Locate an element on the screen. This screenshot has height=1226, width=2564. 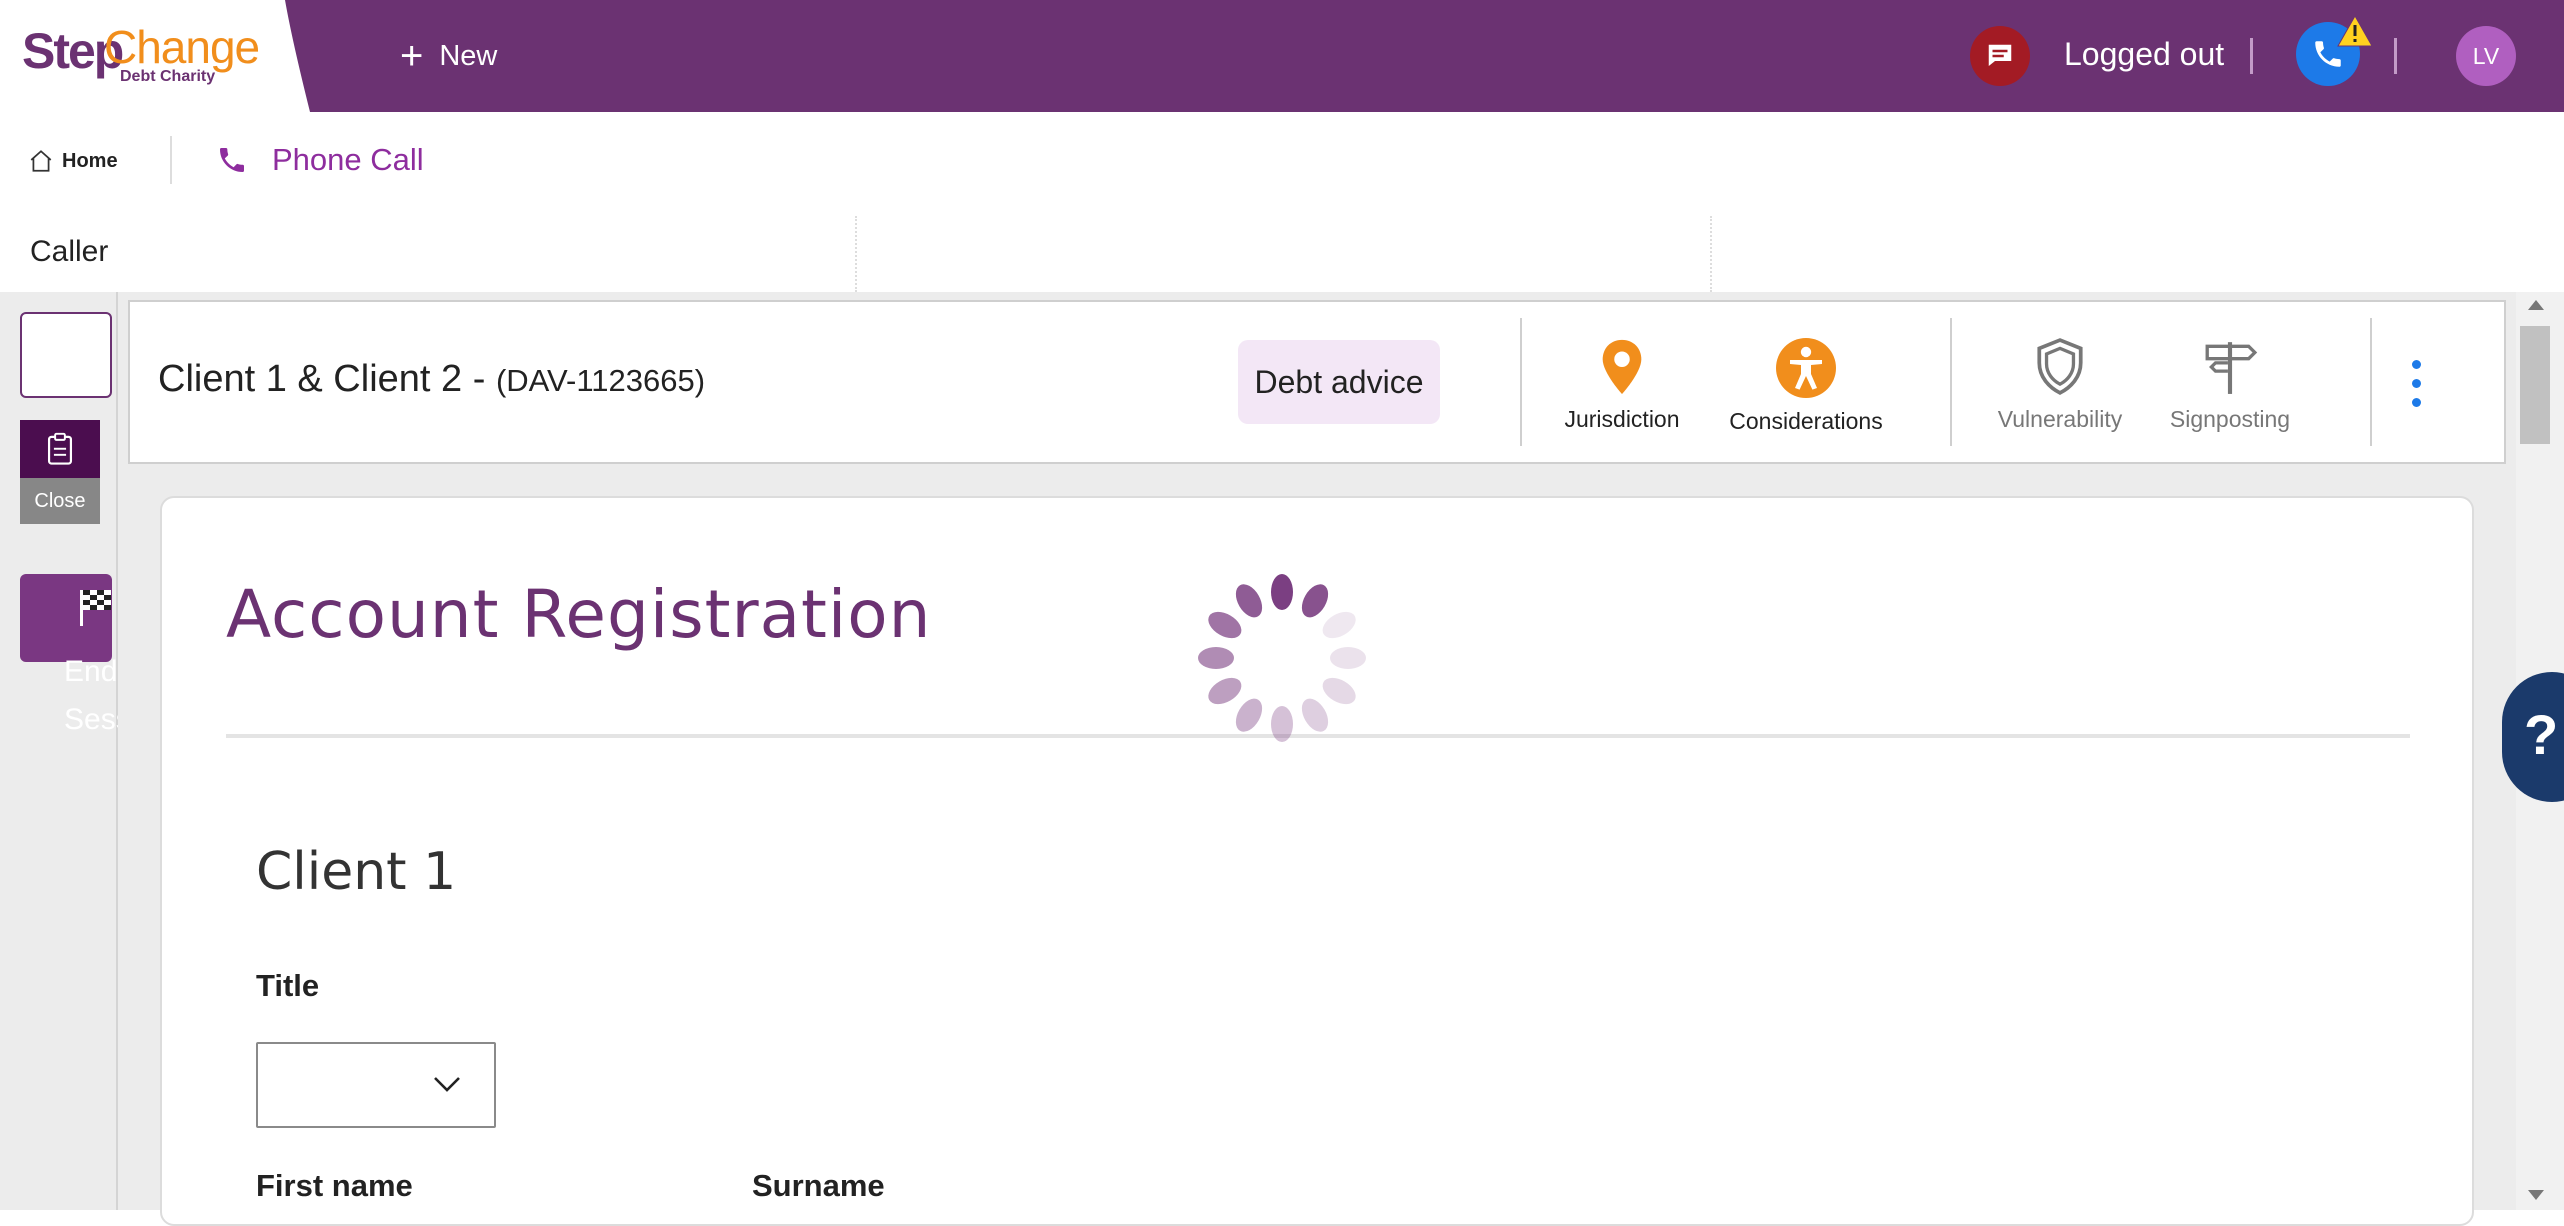
tab-home-label: Home is located at coordinates (90, 160).